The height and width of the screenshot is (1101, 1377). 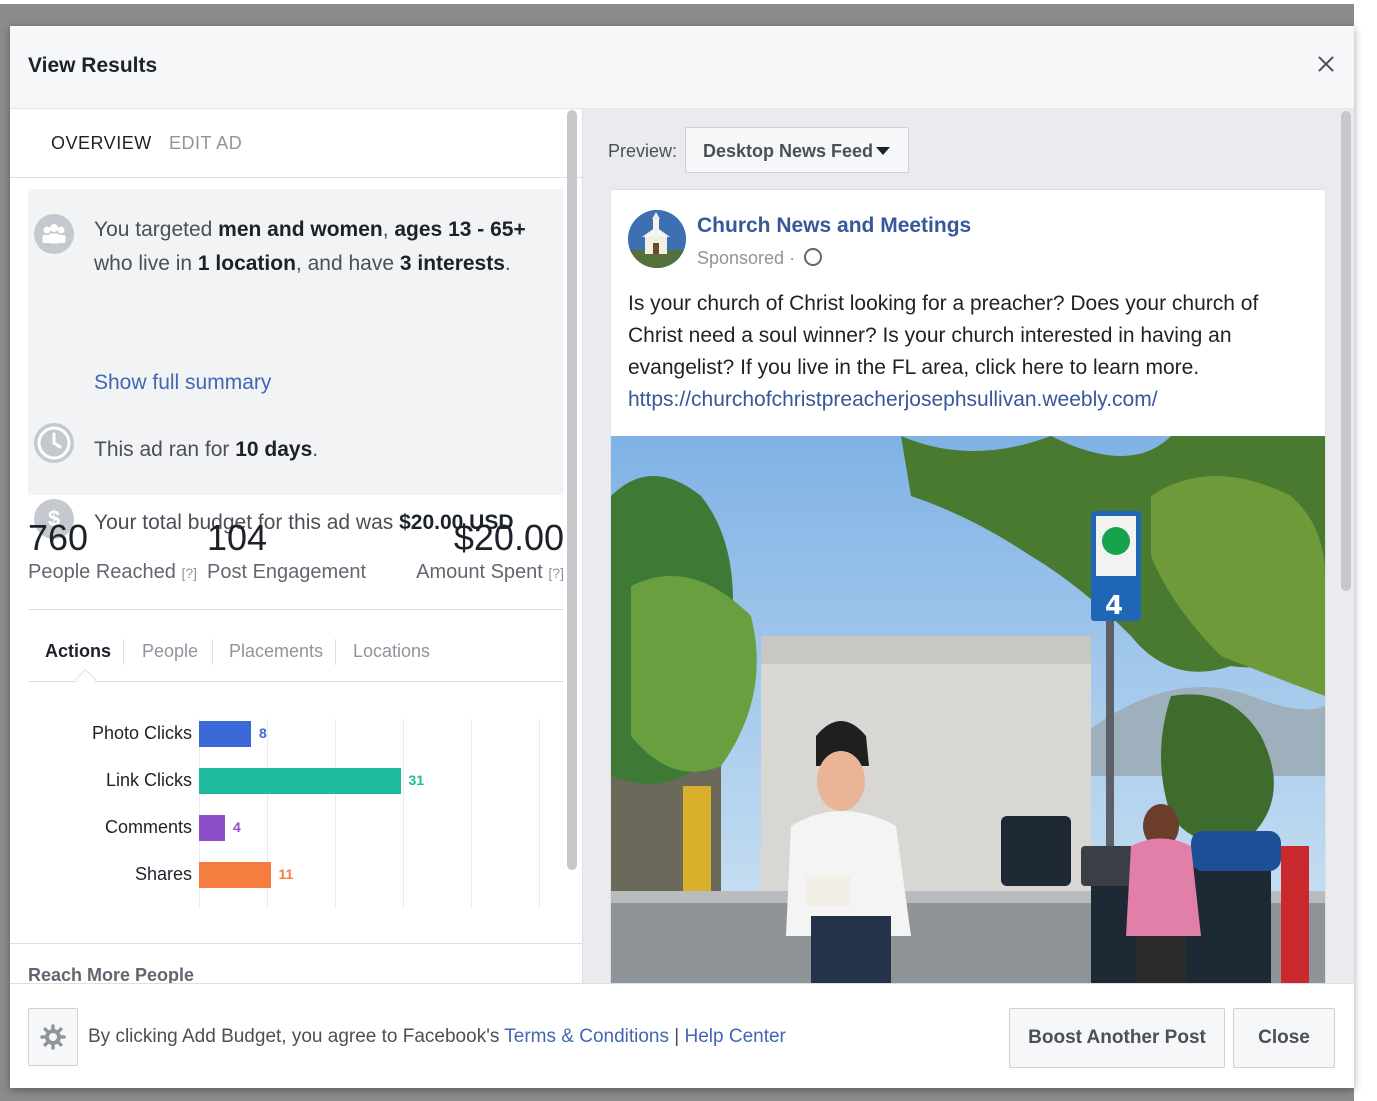 I want to click on breakdown-tabs: Actions People Placements Locations, so click(x=296, y=660).